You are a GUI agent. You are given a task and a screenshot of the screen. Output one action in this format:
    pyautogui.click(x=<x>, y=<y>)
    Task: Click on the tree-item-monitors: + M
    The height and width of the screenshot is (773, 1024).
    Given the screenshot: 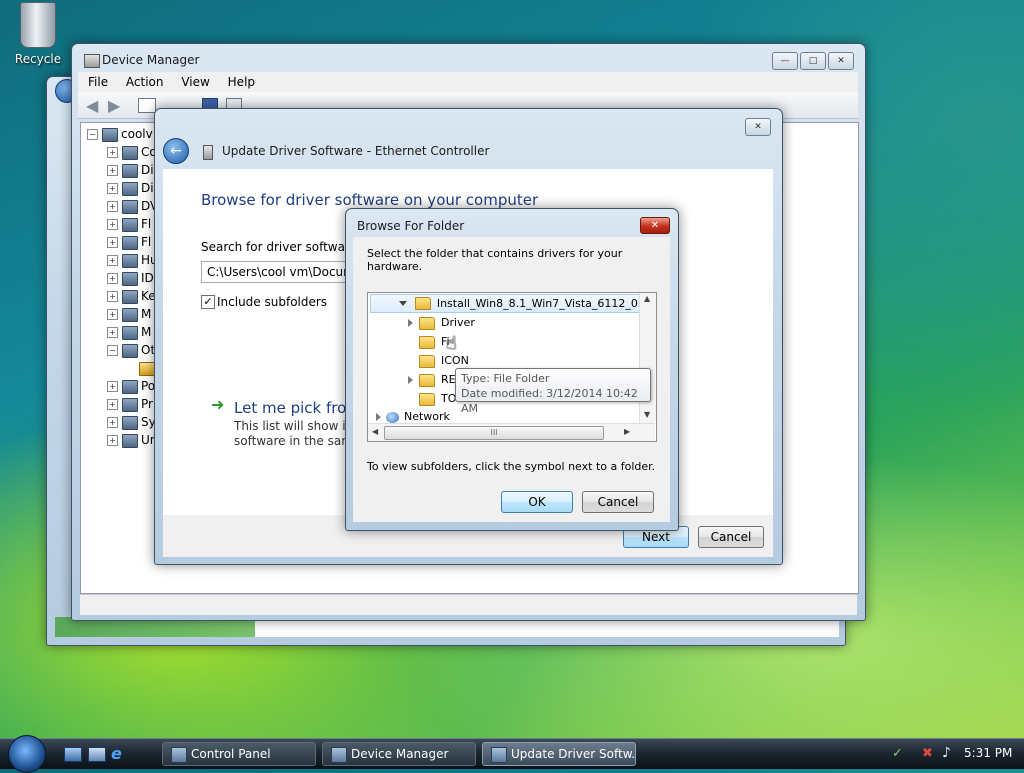 What is the action you would take?
    pyautogui.click(x=129, y=332)
    